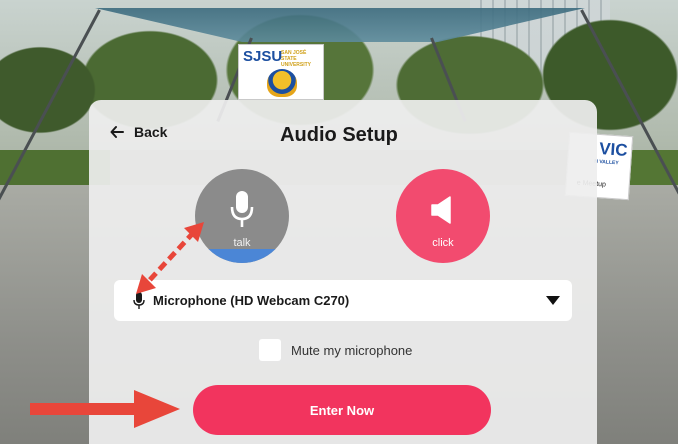  Describe the element at coordinates (606, 162) in the screenshot. I see `svic-sub-text: N VALLEY` at that location.